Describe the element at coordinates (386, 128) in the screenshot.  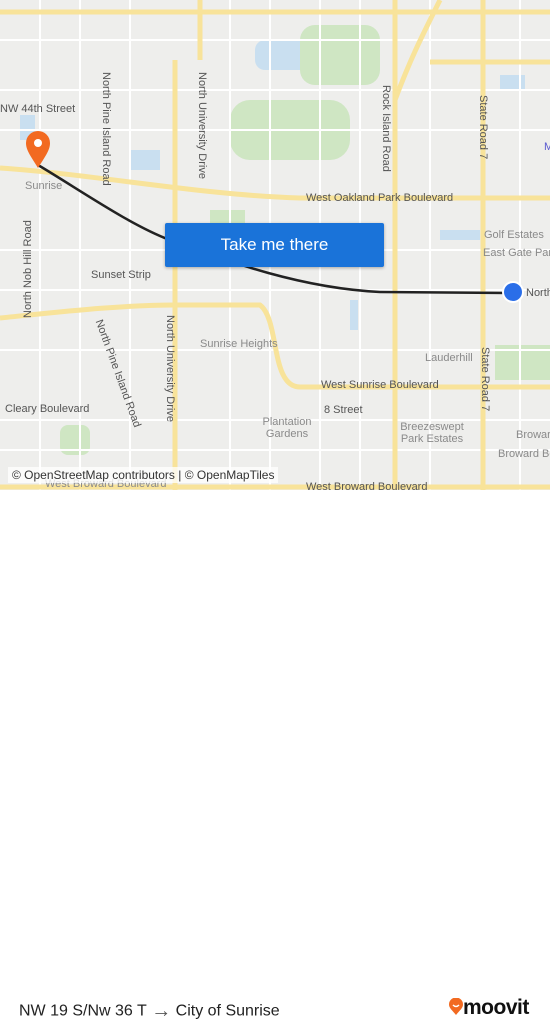
I see `map-label: Rock Island Road` at that location.